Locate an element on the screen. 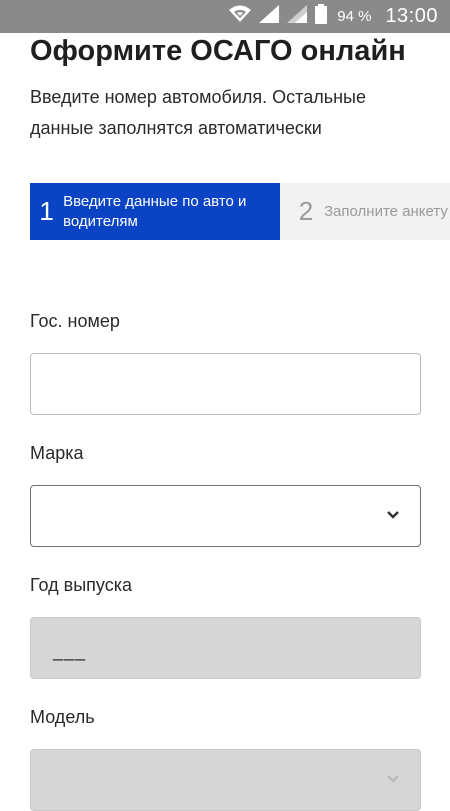 This screenshot has height=811, width=450. page-title: Оформите ОСАГО онлайн is located at coordinates (218, 51).